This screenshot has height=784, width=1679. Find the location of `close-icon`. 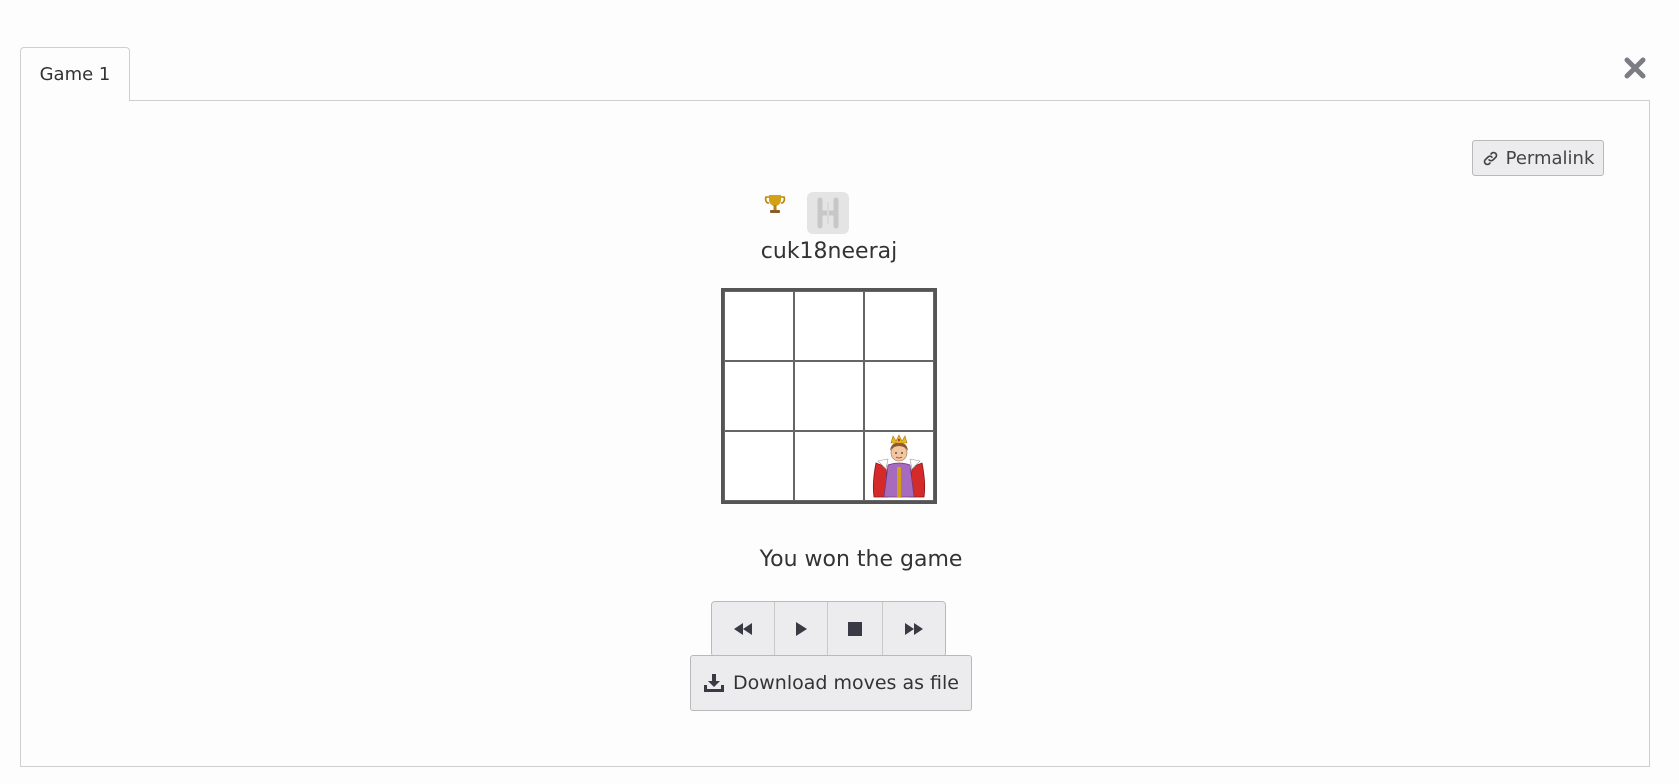

close-icon is located at coordinates (1635, 68).